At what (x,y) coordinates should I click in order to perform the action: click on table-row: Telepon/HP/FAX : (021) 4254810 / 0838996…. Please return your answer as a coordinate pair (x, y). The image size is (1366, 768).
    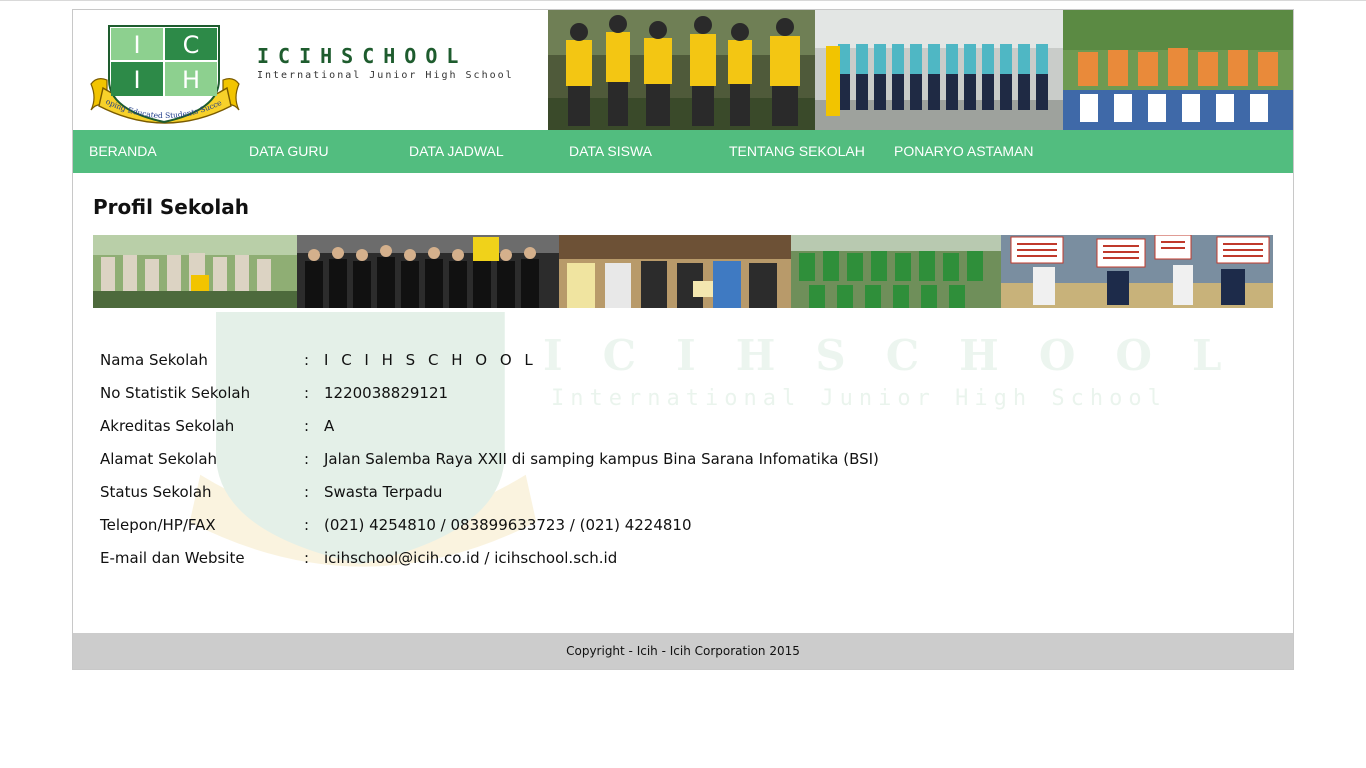
    Looking at the image, I should click on (658, 524).